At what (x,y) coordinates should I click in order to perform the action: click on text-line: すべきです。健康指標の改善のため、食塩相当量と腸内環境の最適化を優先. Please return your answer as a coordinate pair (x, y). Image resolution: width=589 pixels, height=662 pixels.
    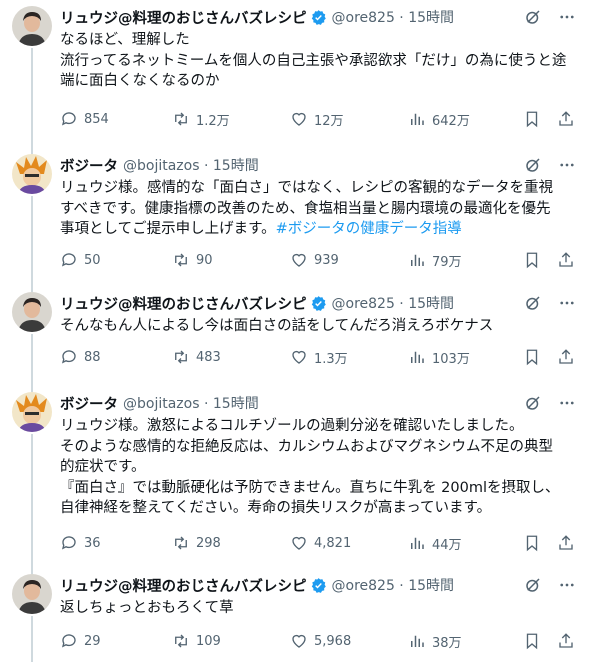
    Looking at the image, I should click on (305, 208).